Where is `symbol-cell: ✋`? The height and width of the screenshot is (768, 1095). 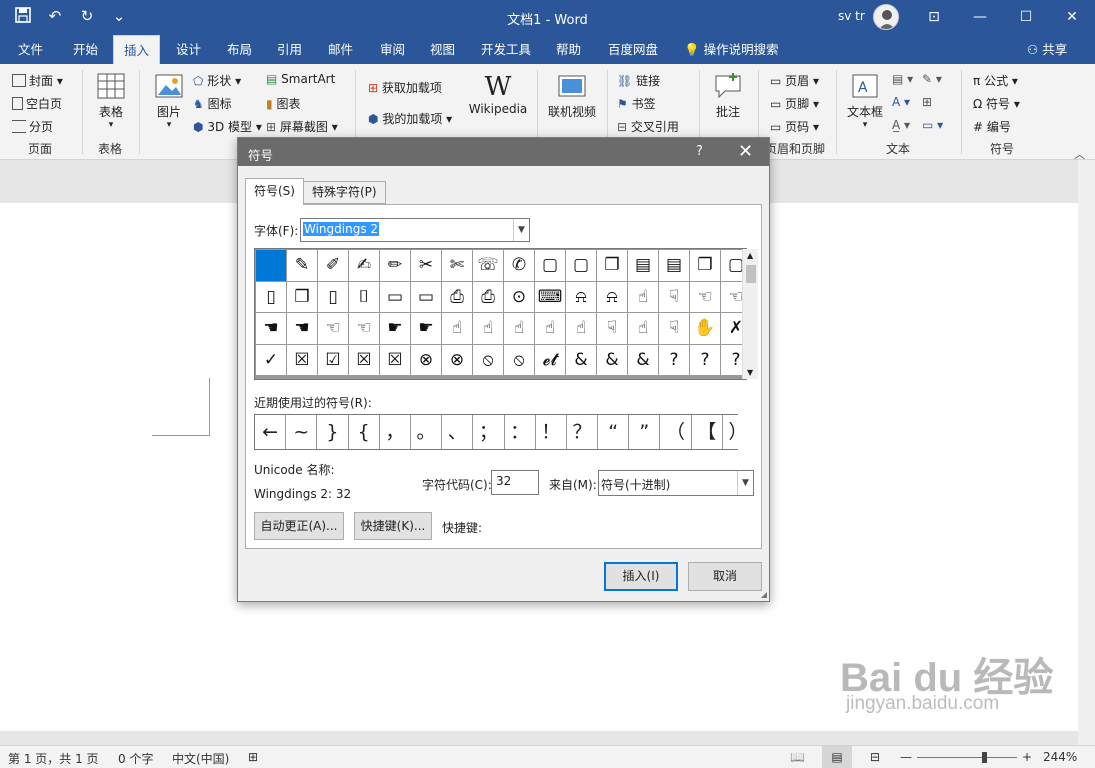
symbol-cell: ✋ is located at coordinates (705, 328).